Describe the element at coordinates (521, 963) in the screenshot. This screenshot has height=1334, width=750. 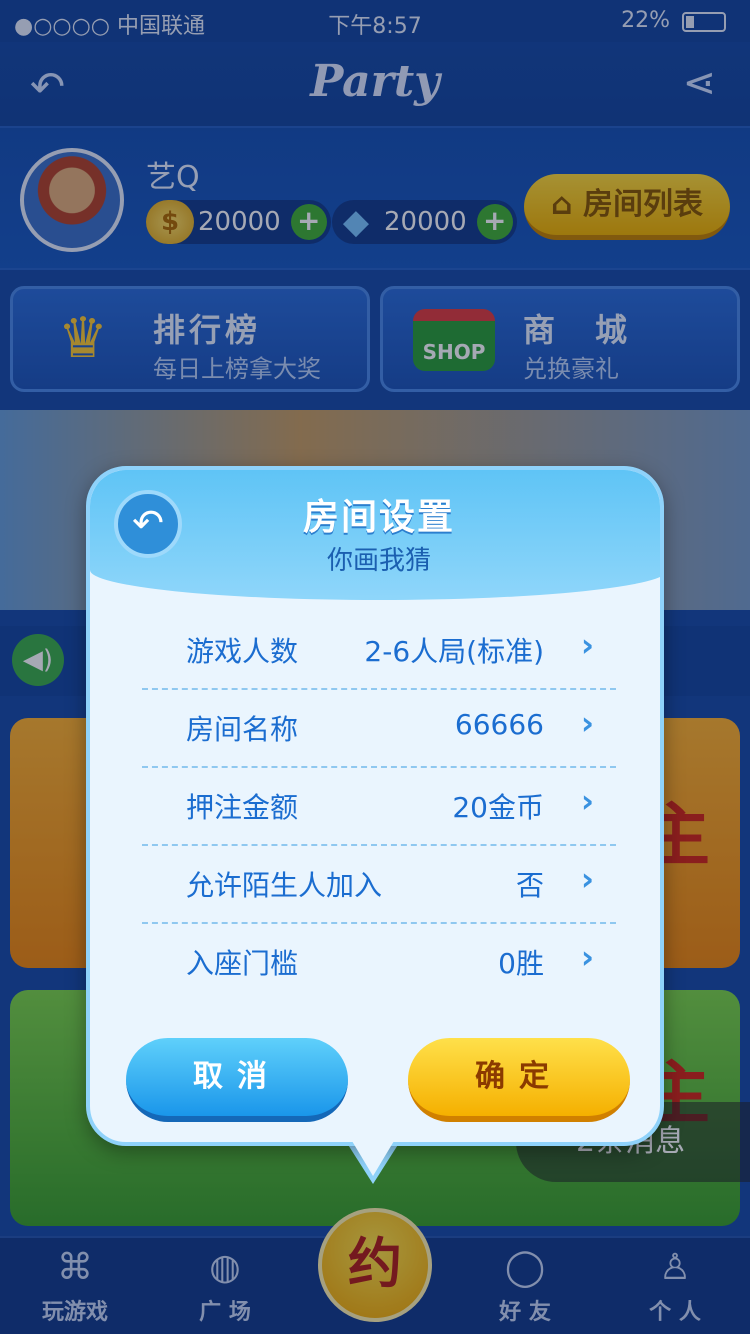
I see `setting-value: 0胜` at that location.